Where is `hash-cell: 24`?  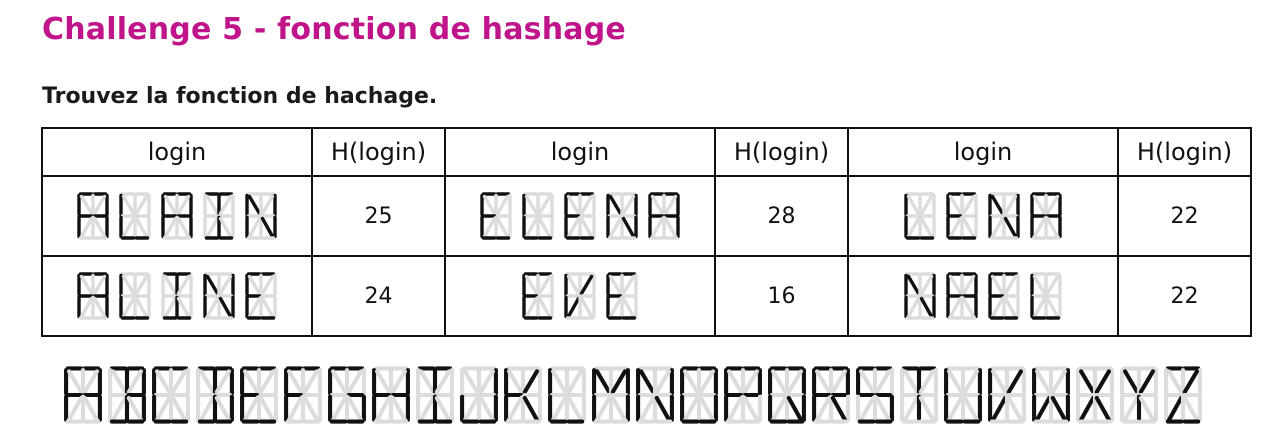
hash-cell: 24 is located at coordinates (378, 296).